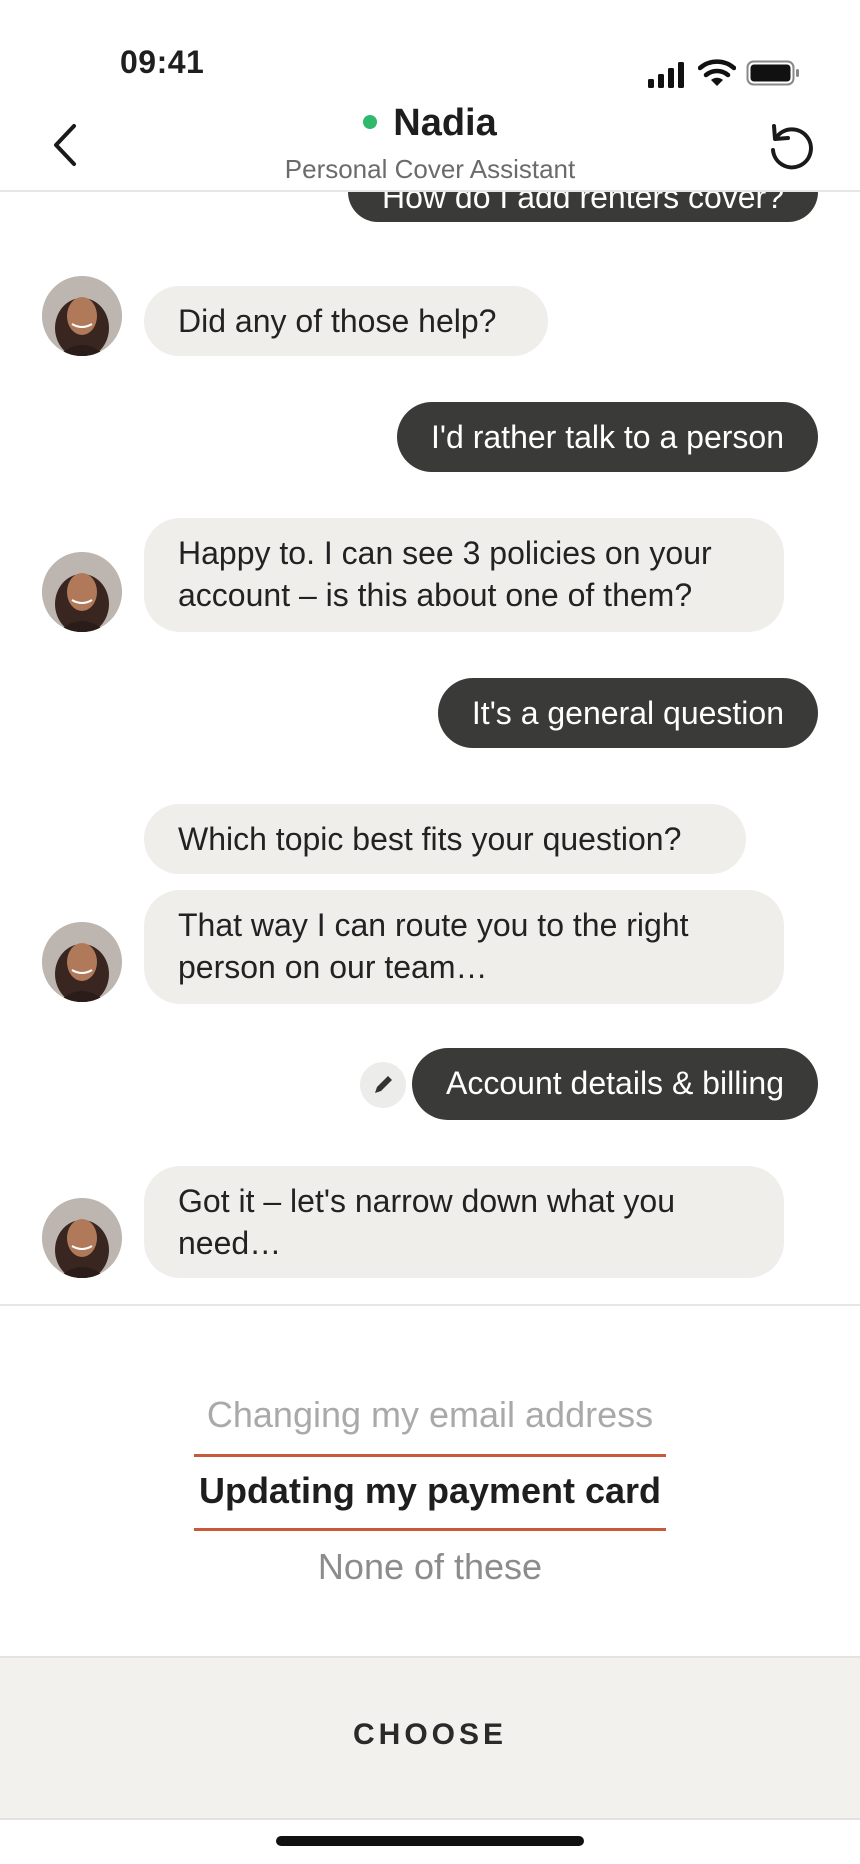 Image resolution: width=860 pixels, height=1864 pixels. Describe the element at coordinates (445, 839) in the screenshot. I see `bot-message: Which topic best fits your question?` at that location.